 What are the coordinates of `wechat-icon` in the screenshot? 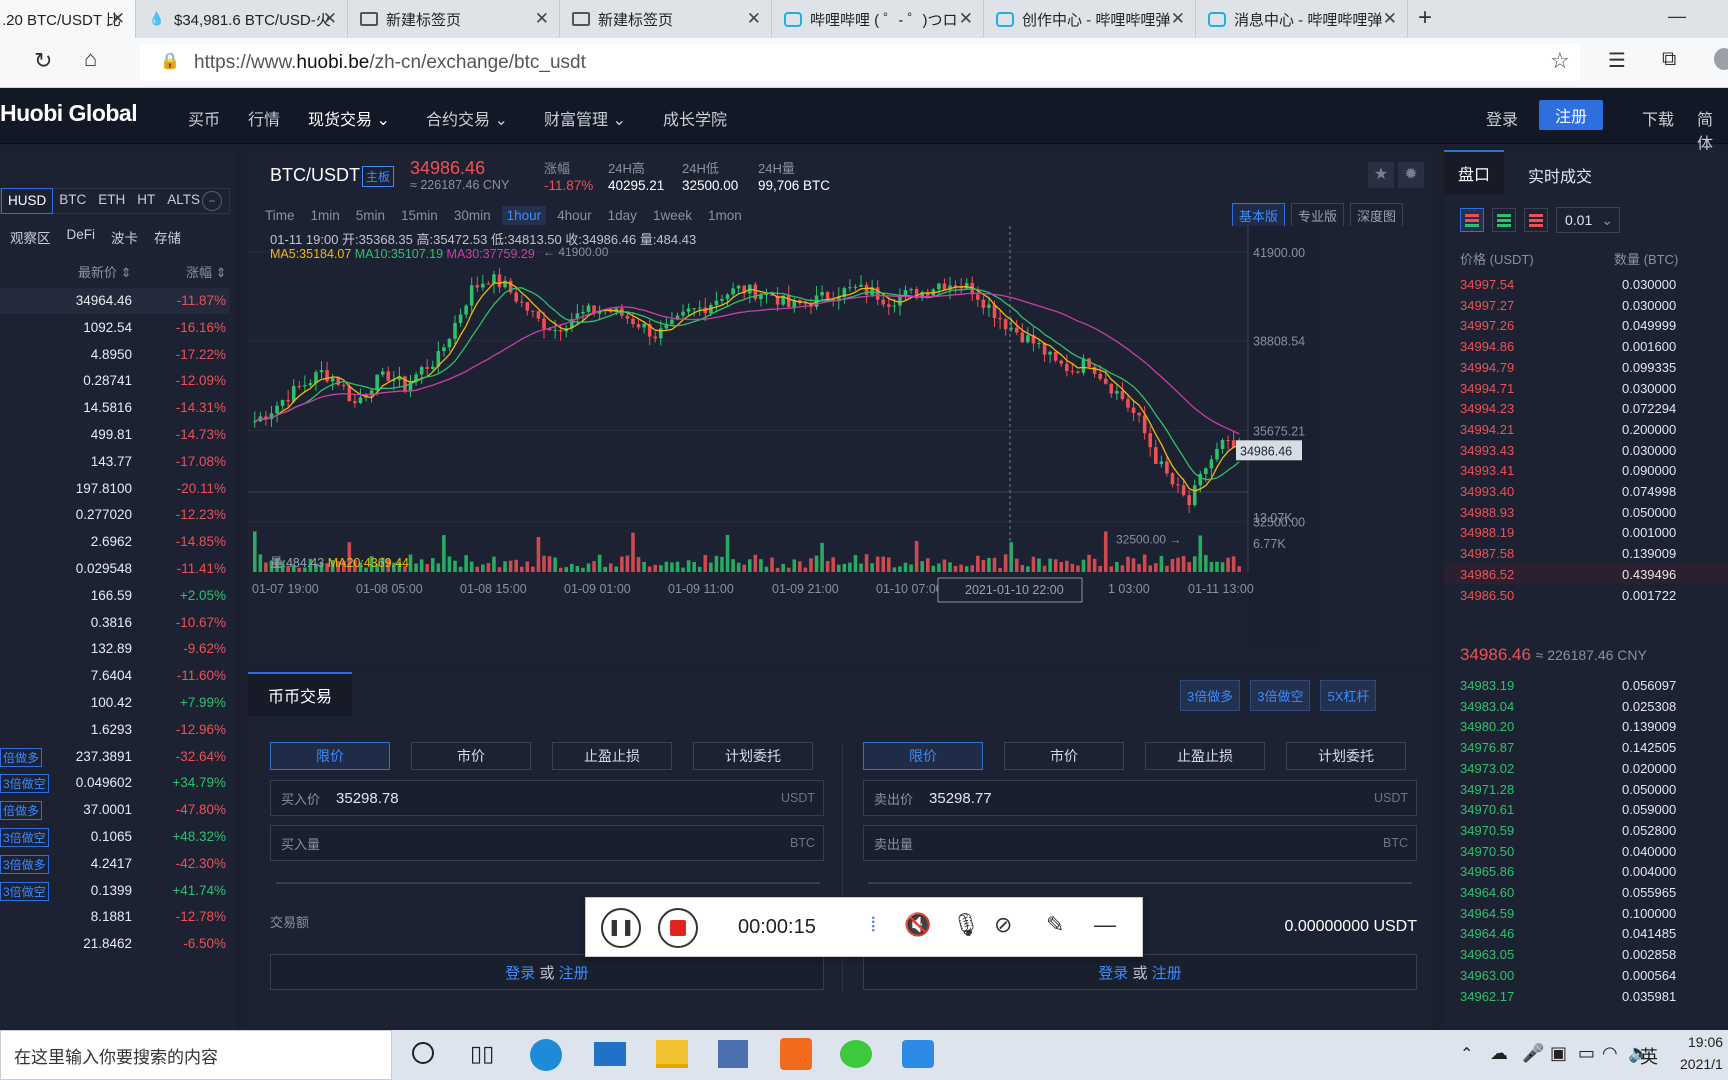 It's located at (856, 1054).